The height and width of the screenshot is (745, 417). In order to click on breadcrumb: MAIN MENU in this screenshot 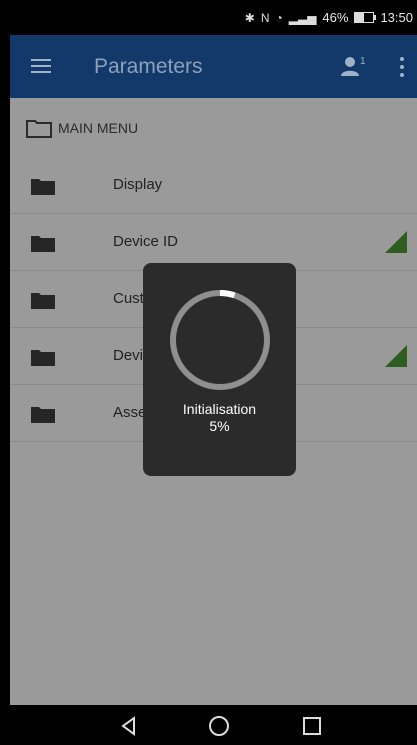, I will do `click(82, 128)`.